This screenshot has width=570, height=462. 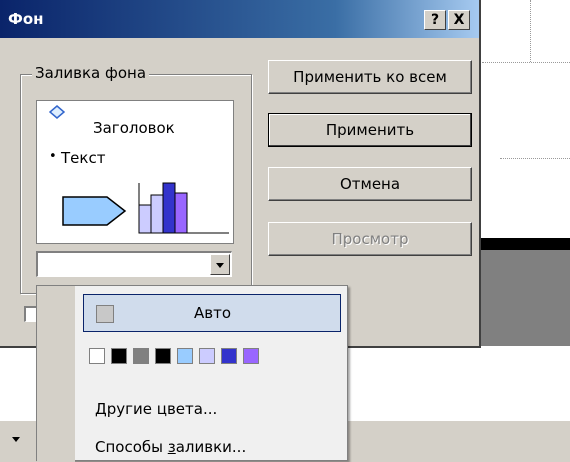 I want to click on close-icon: X, so click(x=459, y=20).